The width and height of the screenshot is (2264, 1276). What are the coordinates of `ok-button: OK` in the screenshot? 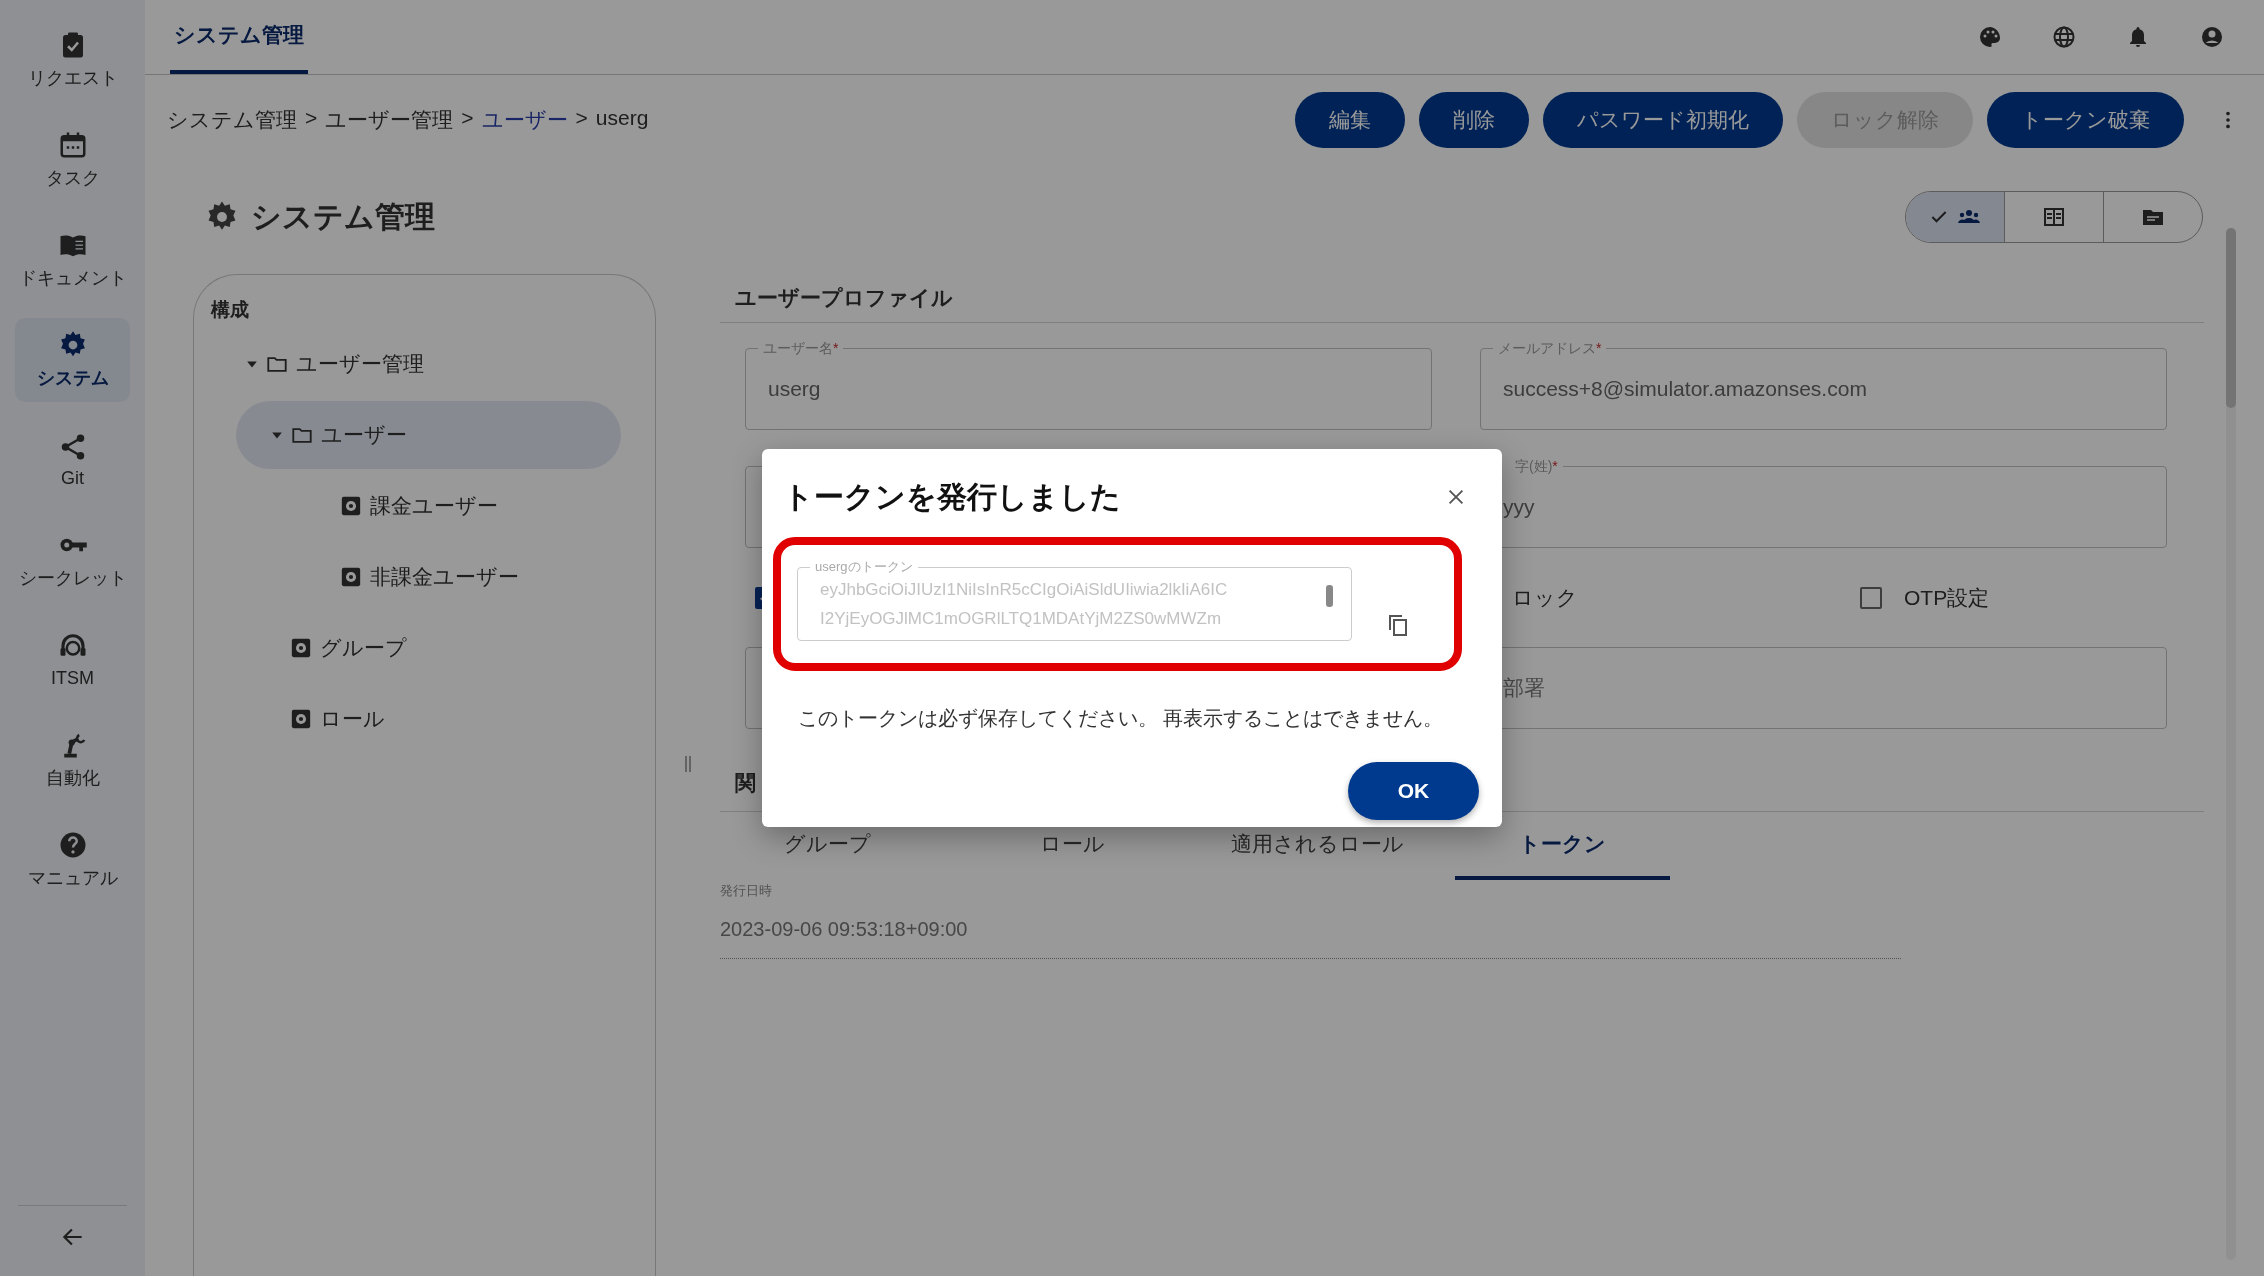 It's located at (1413, 791).